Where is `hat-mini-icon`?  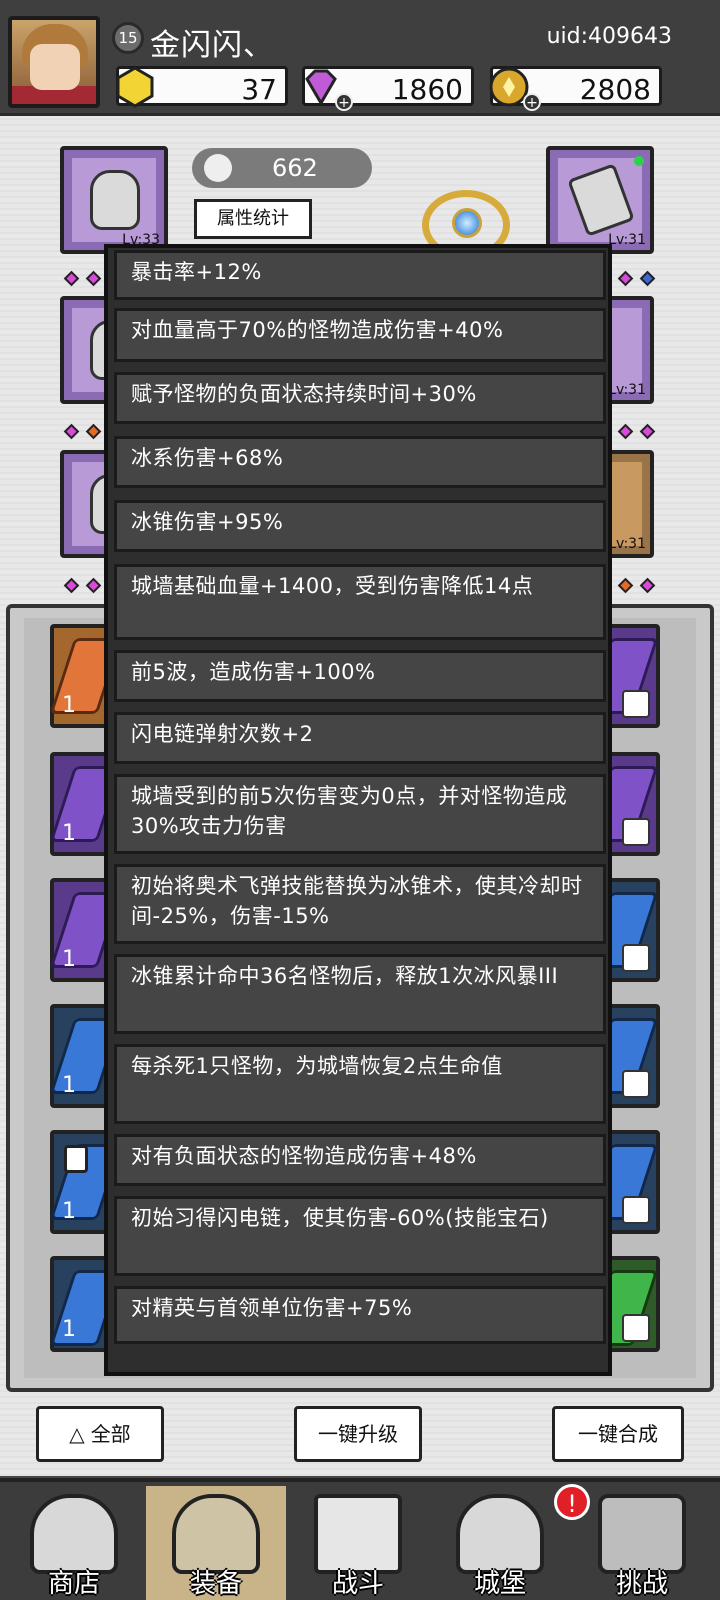 hat-mini-icon is located at coordinates (636, 832).